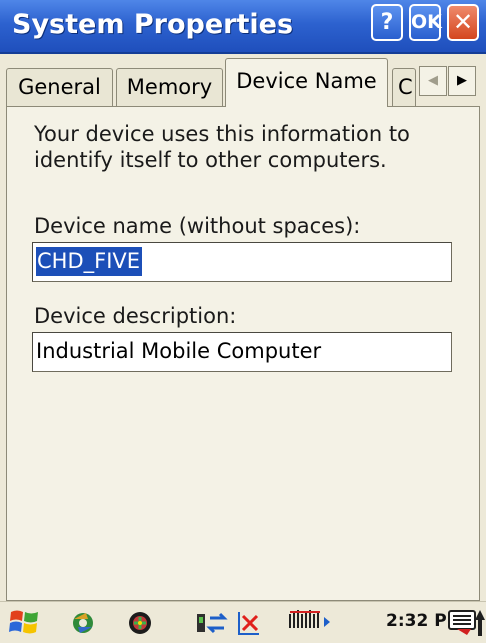 This screenshot has width=486, height=643. What do you see at coordinates (59, 87) in the screenshot?
I see `tab-general: General` at bounding box center [59, 87].